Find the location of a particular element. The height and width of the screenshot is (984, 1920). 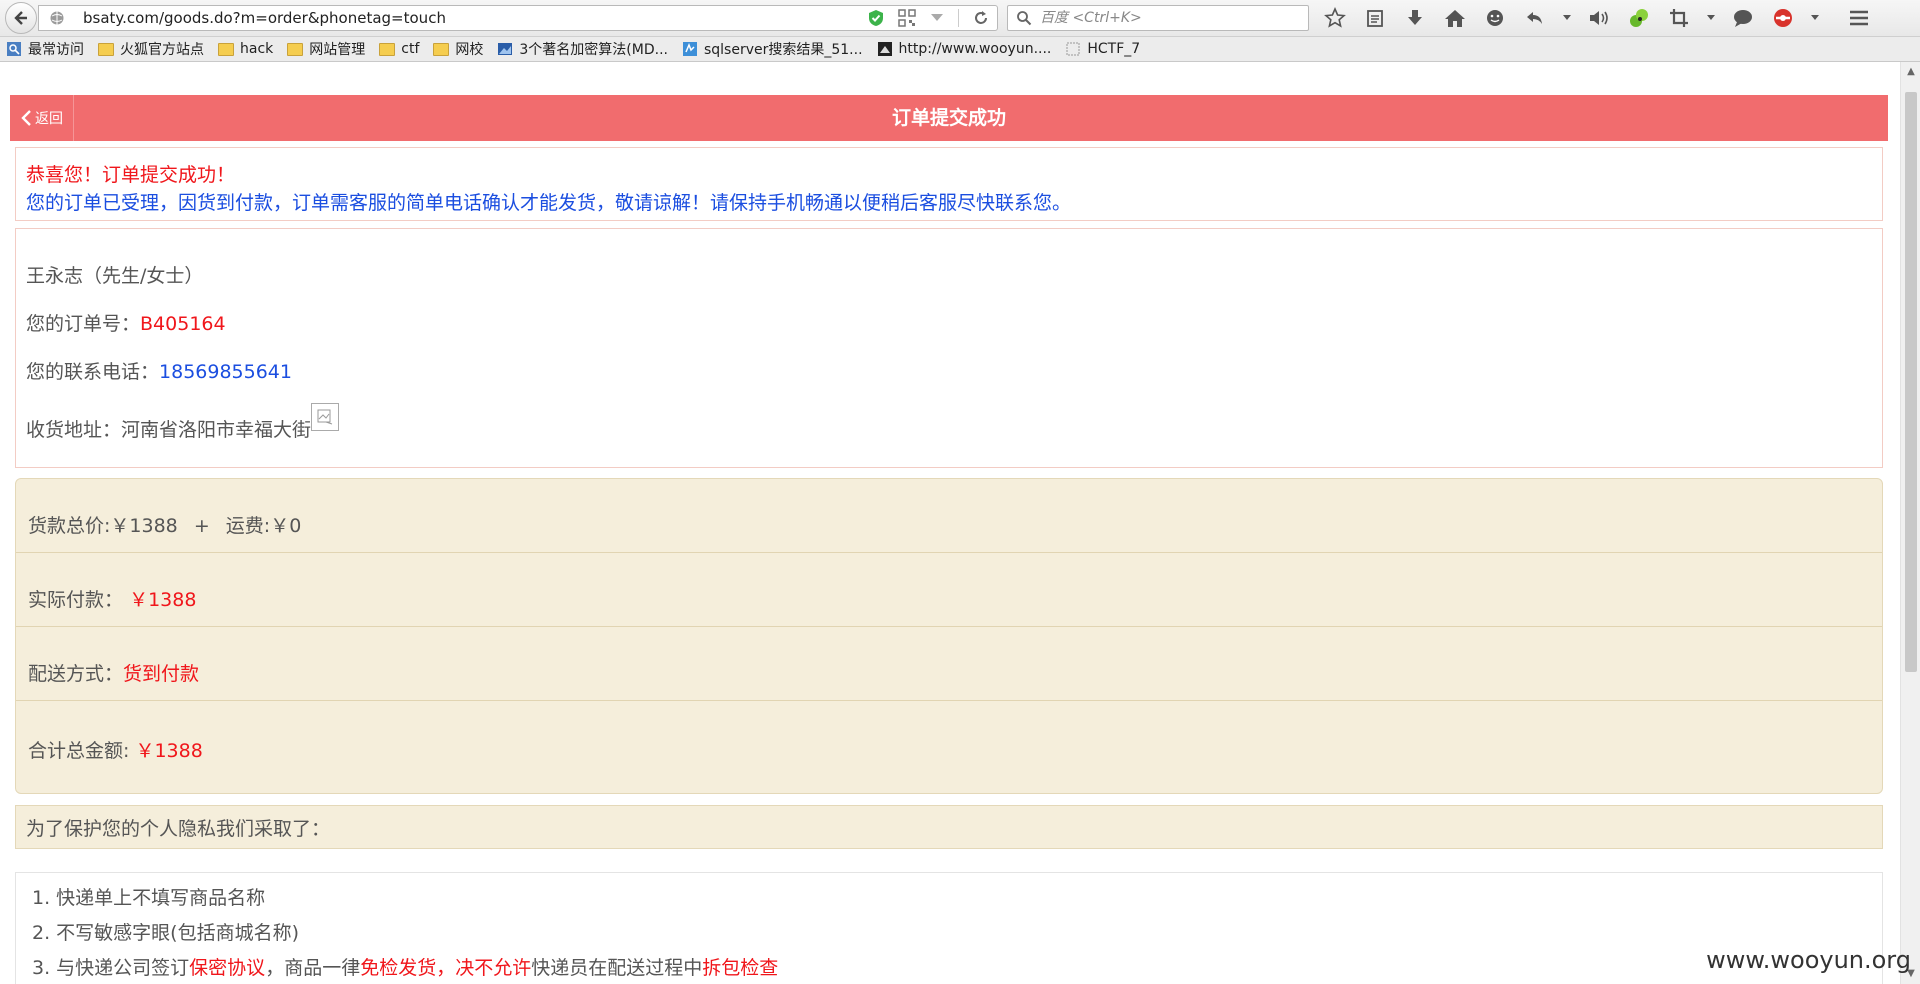

star-icon is located at coordinates (1335, 17).